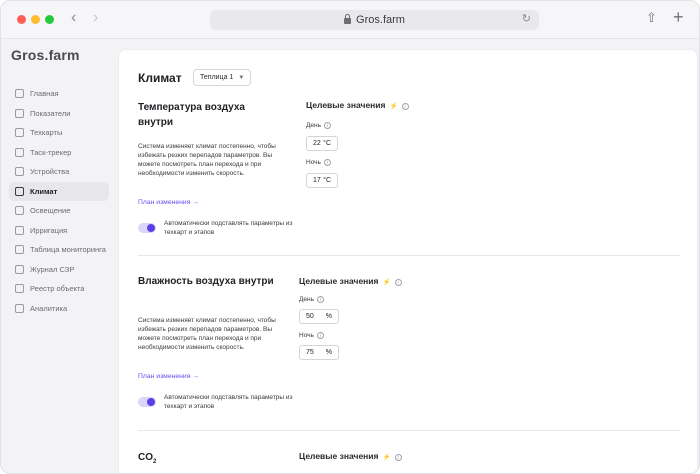 The height and width of the screenshot is (474, 700). I want to click on home-icon, so click(19, 94).